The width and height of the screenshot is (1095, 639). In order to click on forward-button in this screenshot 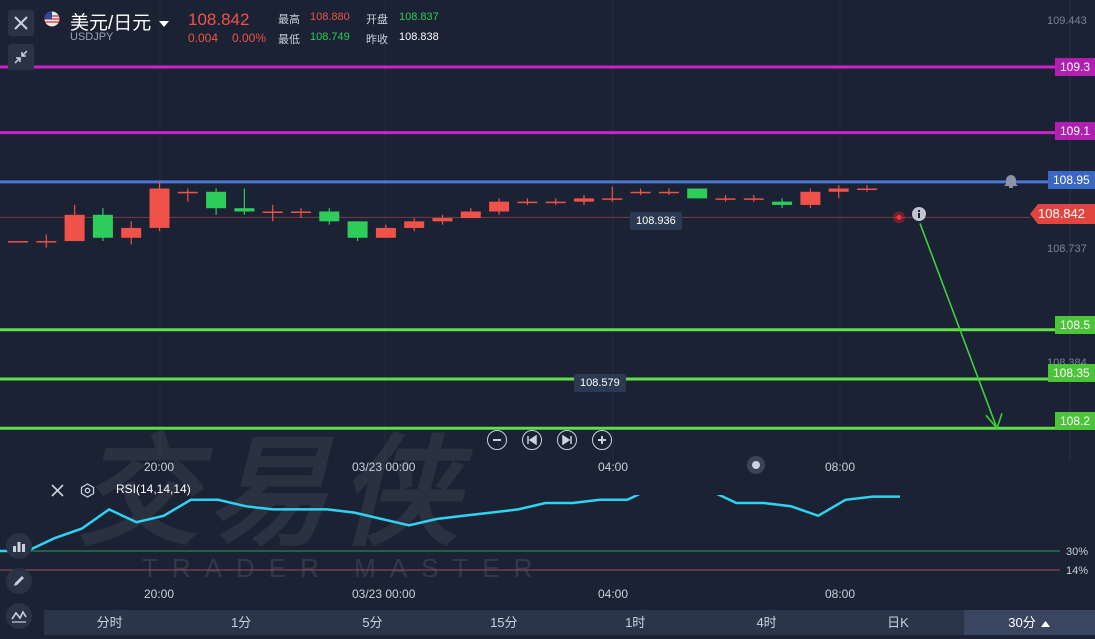, I will do `click(567, 440)`.